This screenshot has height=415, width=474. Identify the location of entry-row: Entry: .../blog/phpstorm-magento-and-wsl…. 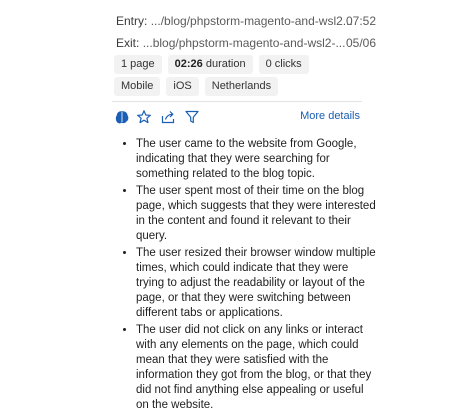
(246, 21).